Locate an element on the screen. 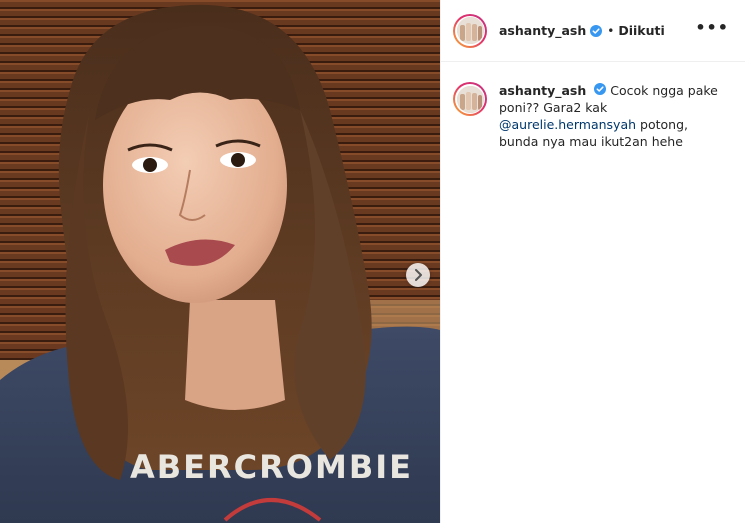  post-header: ashanty_ash • Diikuti ••• is located at coordinates (593, 31).